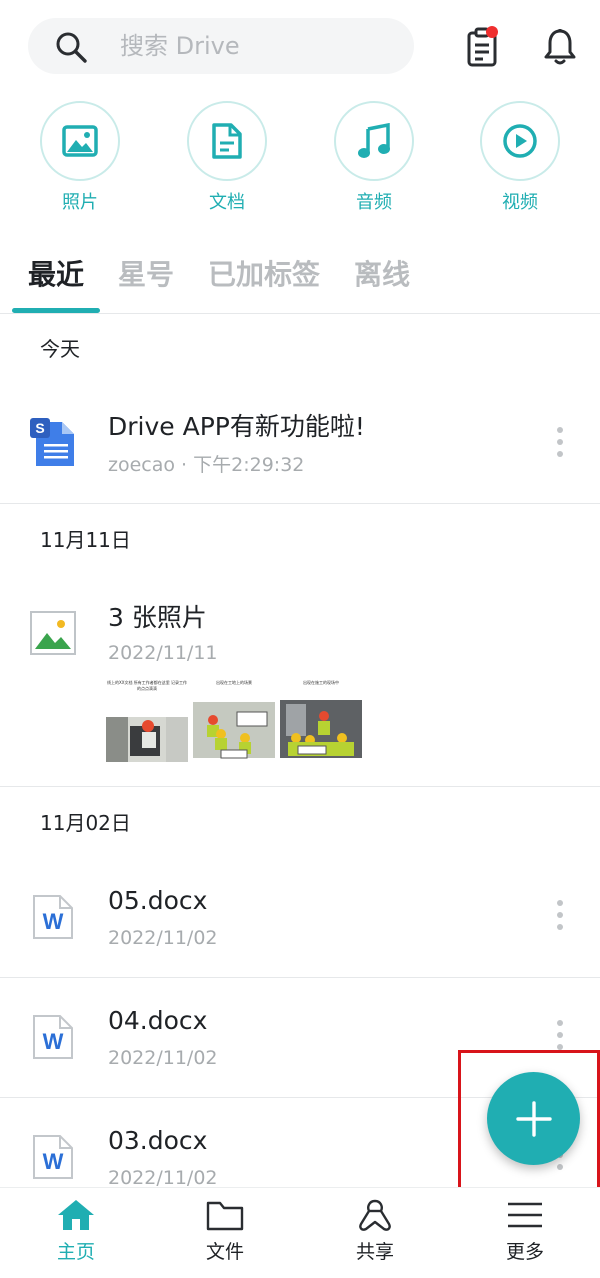  I want to click on plus-icon, so click(533, 1118).